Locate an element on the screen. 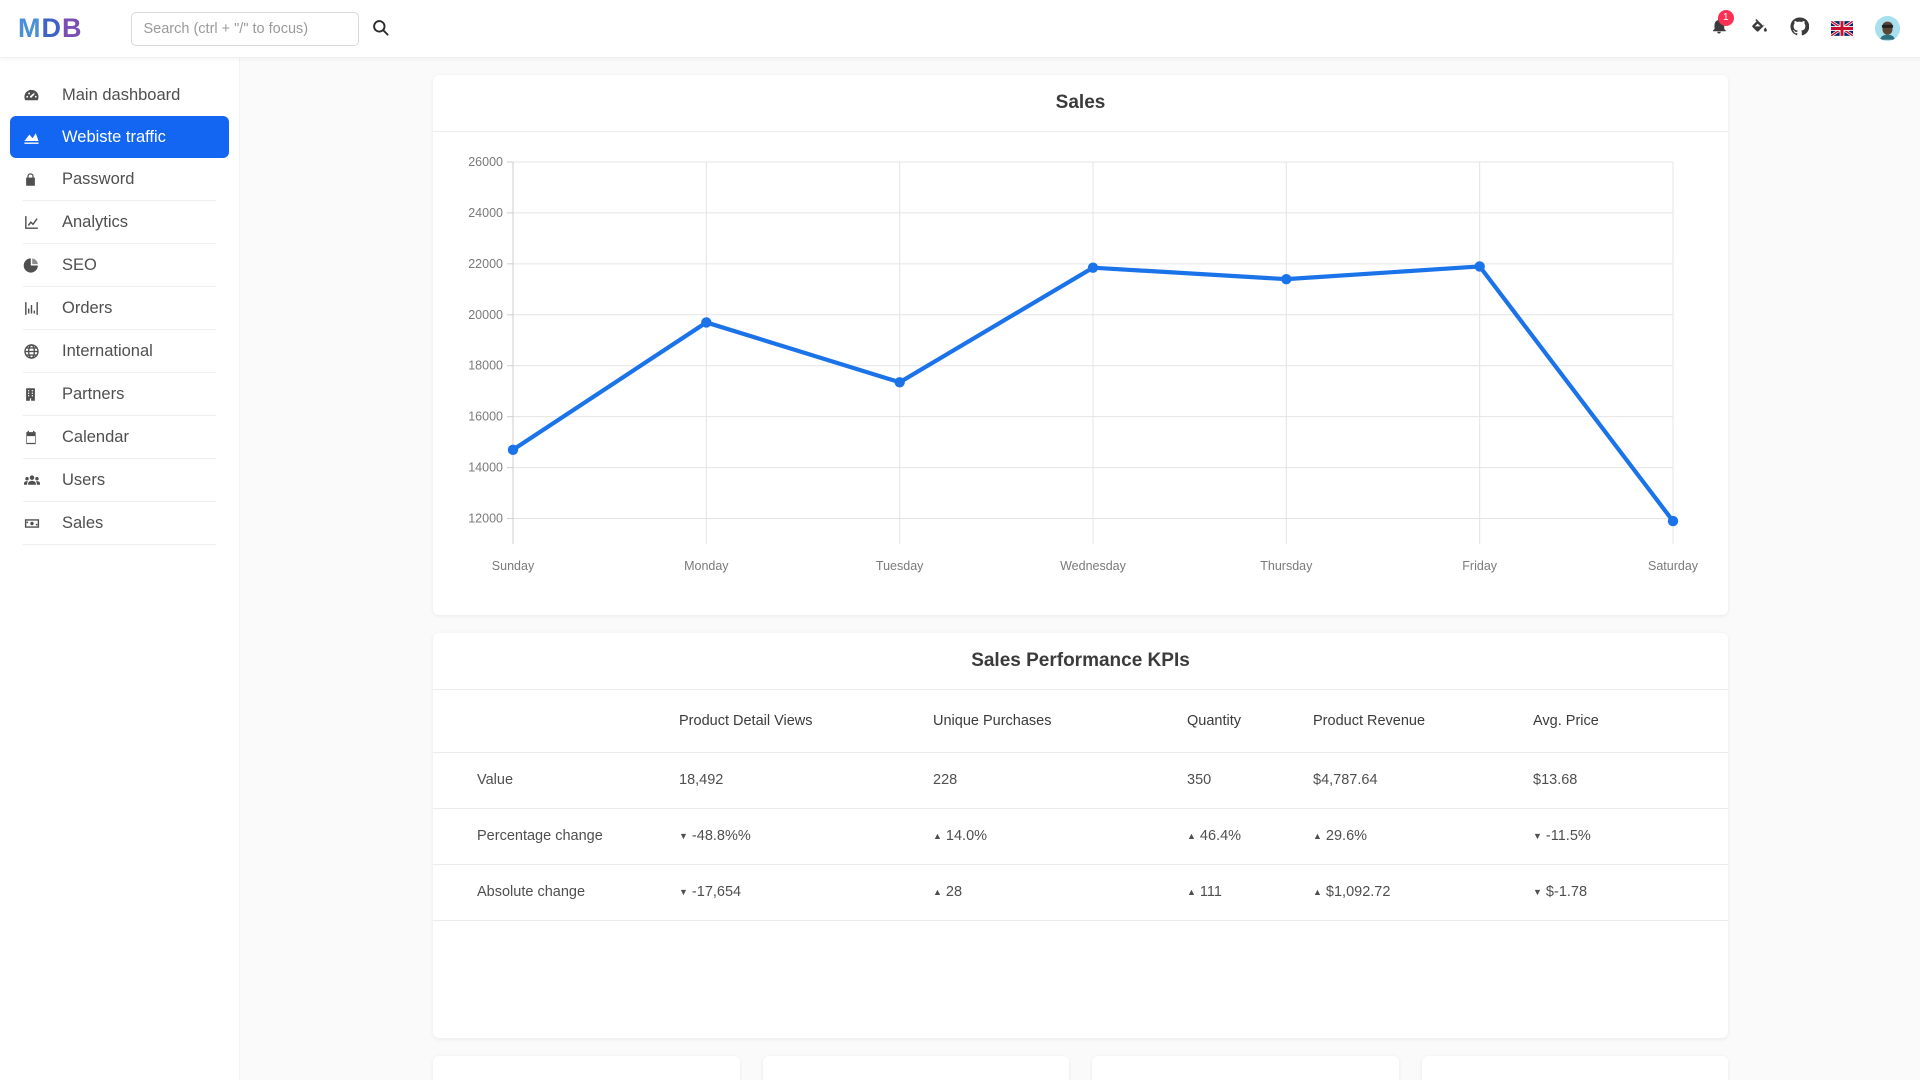 Image resolution: width=1920 pixels, height=1080 pixels. bar-chart-icon is located at coordinates (36, 308).